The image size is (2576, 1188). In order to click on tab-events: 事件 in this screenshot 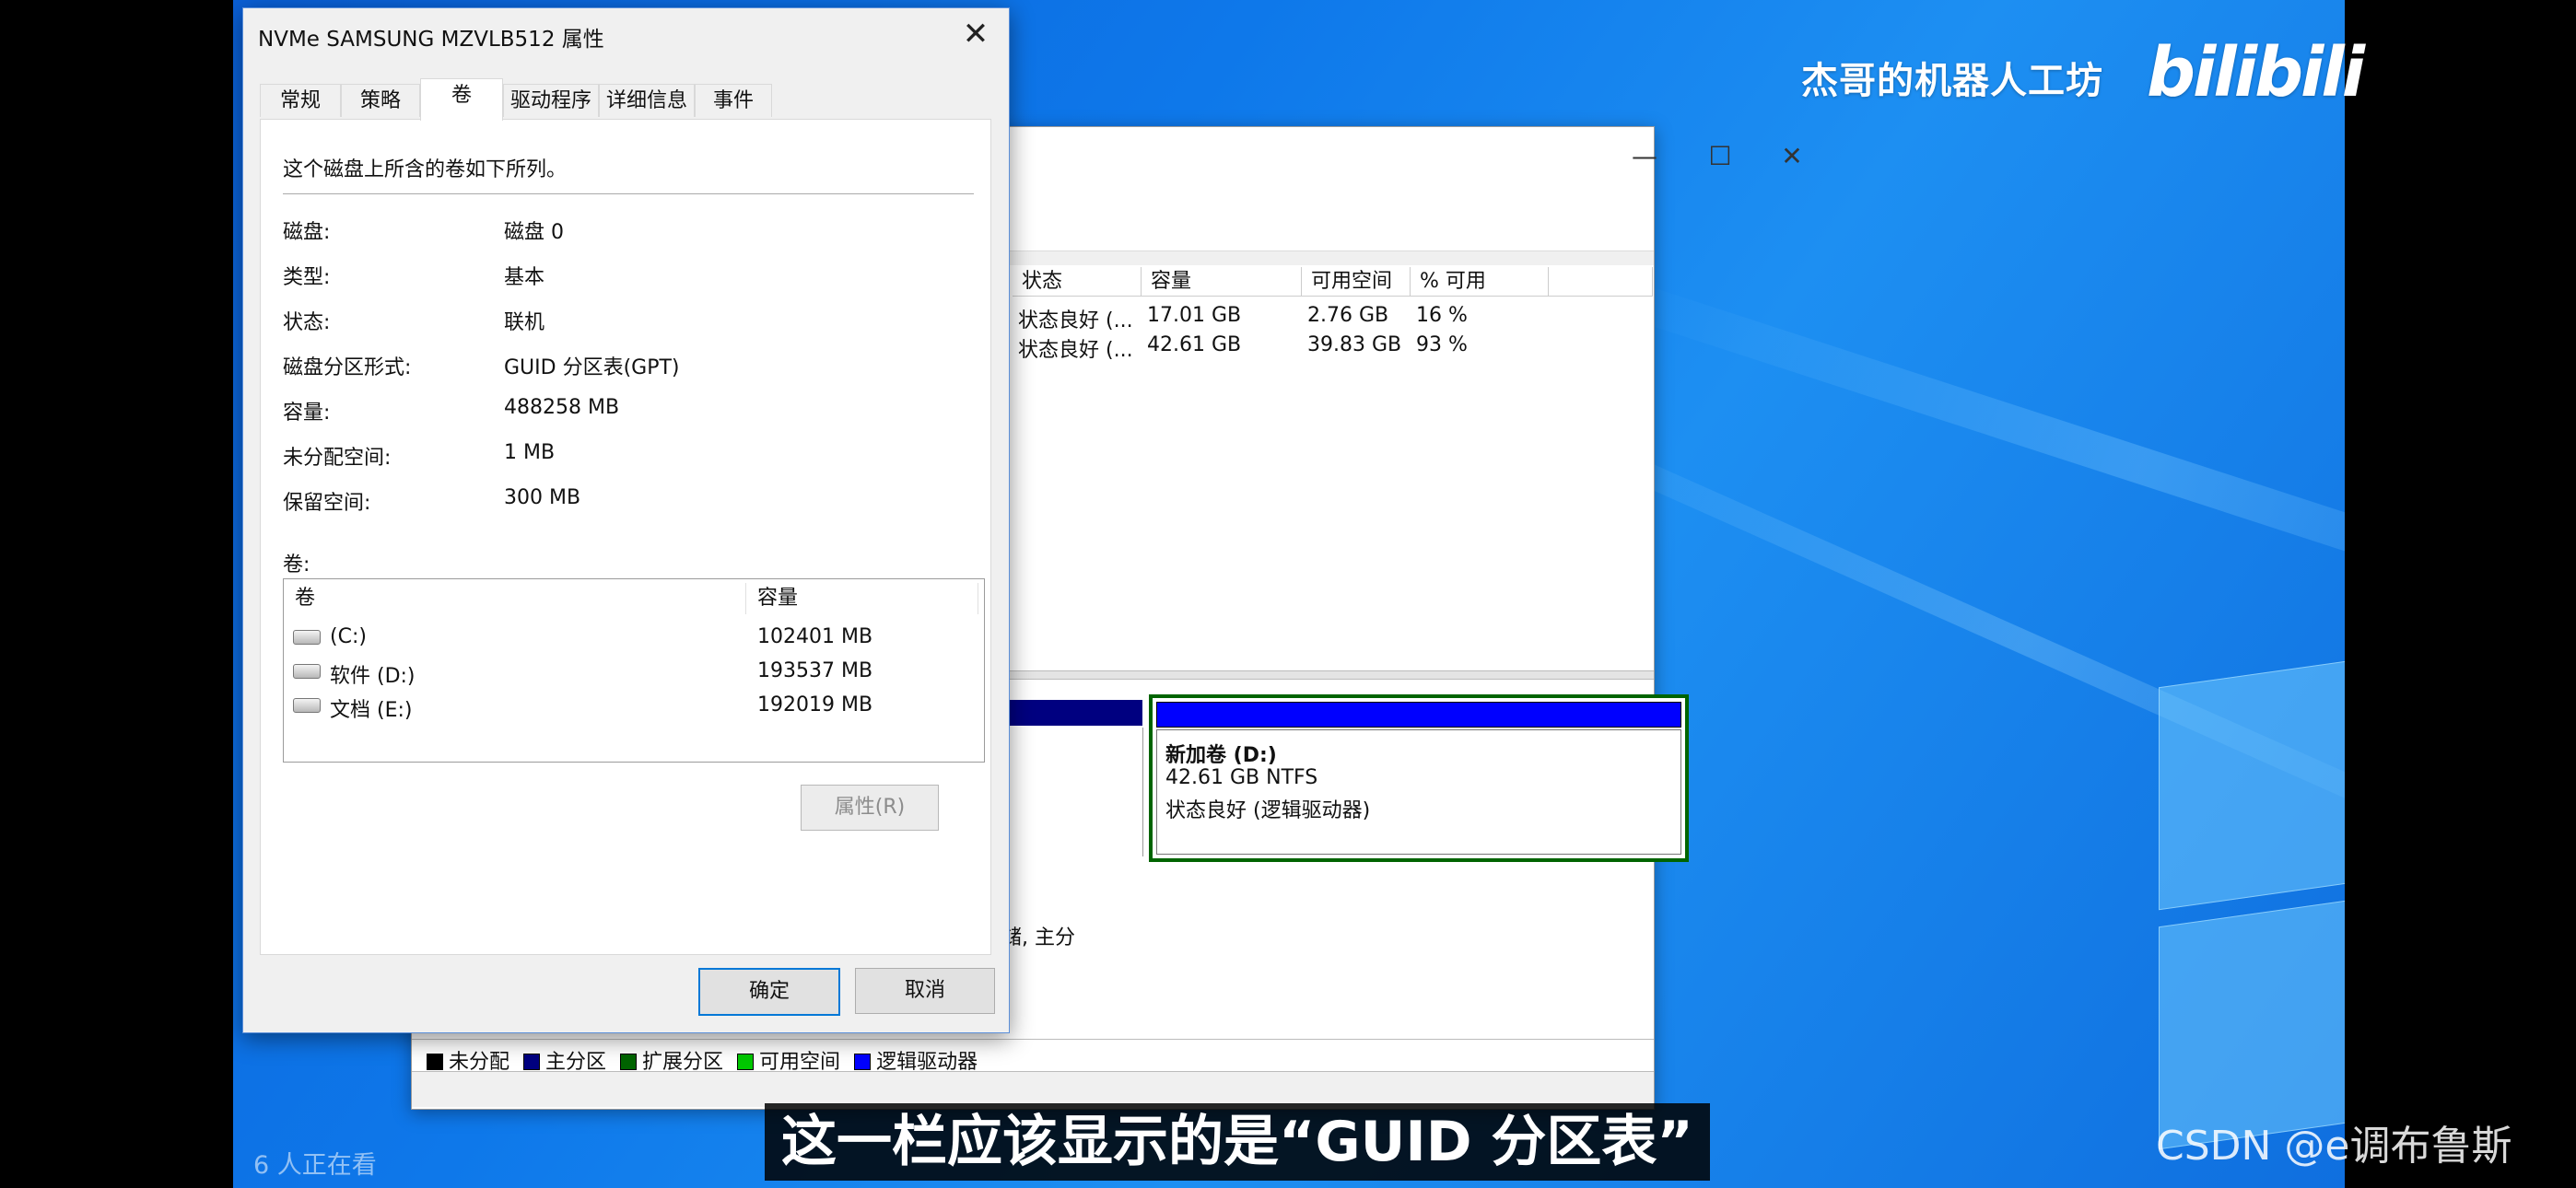, I will do `click(733, 100)`.